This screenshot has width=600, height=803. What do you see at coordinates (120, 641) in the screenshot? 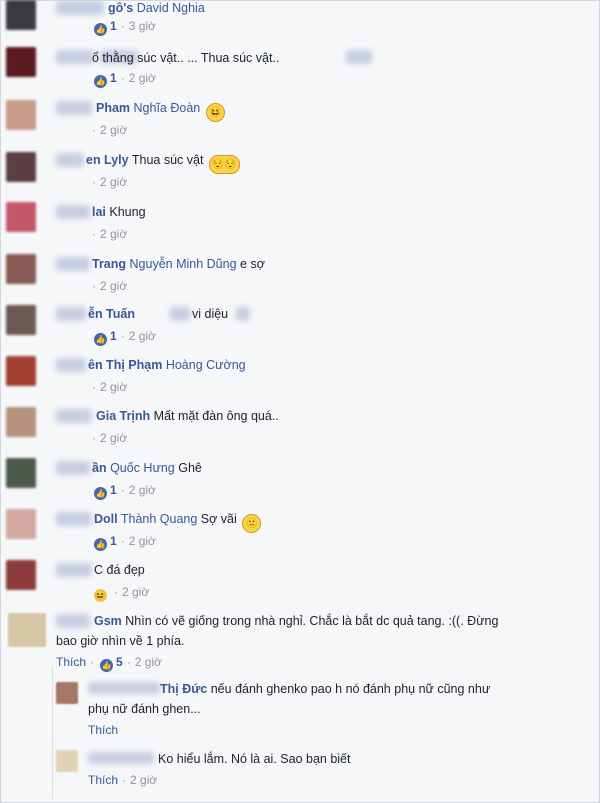
I see `comment-text-continued: bao giờ nhìn về 1 phía.` at bounding box center [120, 641].